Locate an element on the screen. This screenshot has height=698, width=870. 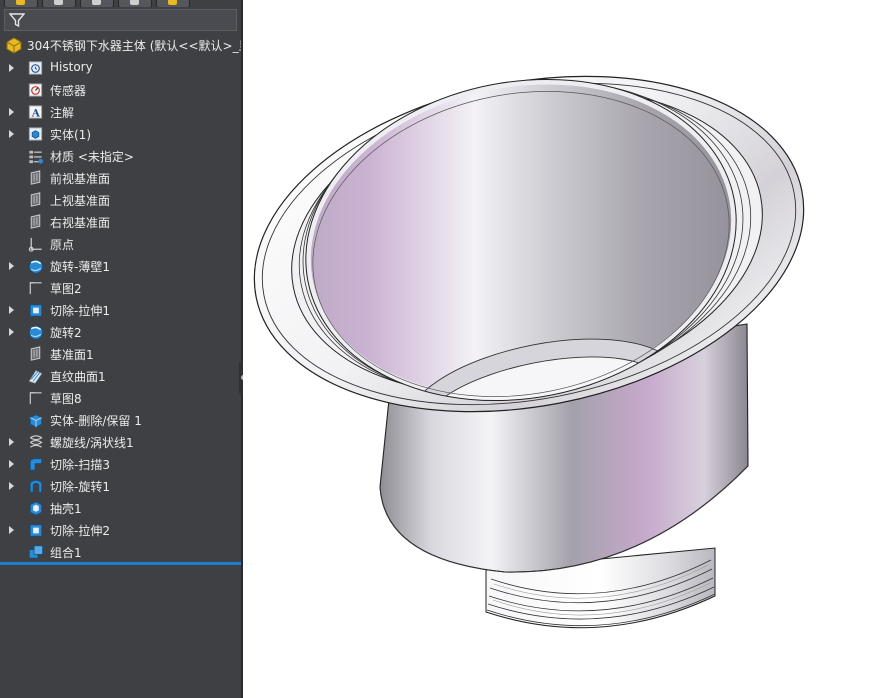
tree-item-label: 传感器 is located at coordinates (68, 91).